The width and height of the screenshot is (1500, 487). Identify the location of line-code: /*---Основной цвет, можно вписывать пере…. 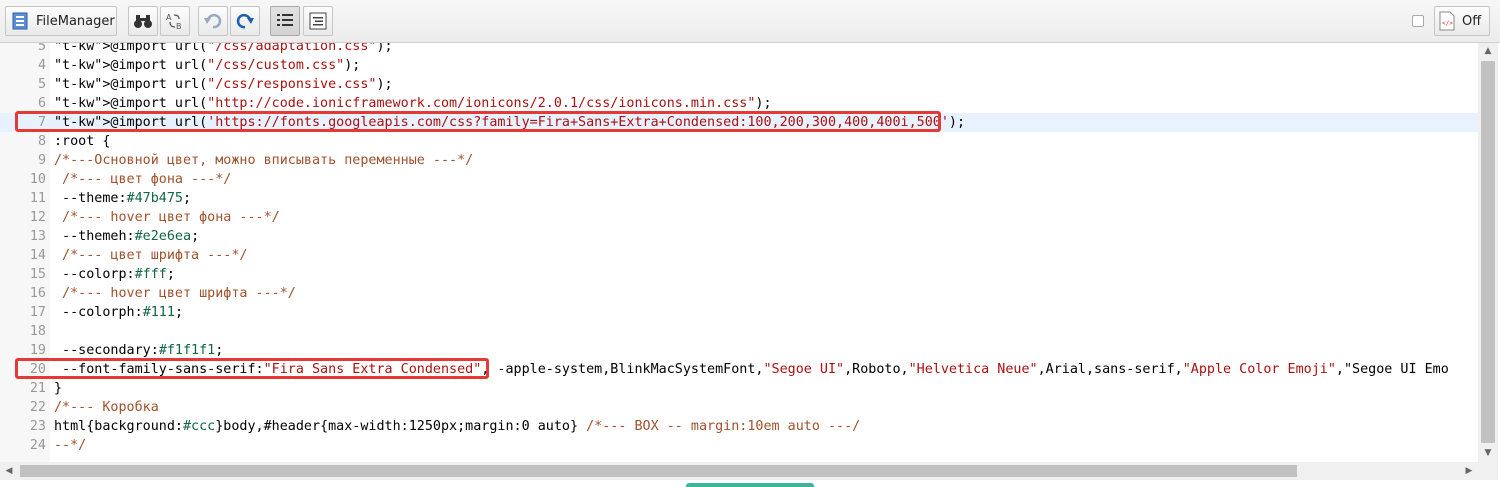
(263, 160).